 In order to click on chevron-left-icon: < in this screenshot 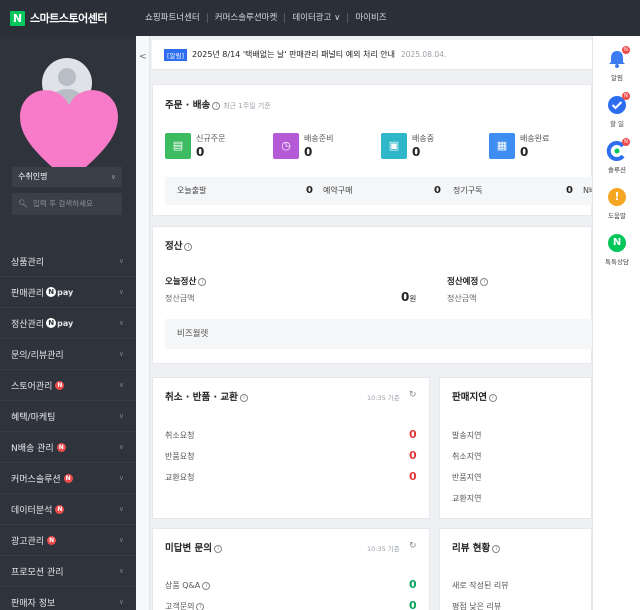, I will do `click(143, 57)`.